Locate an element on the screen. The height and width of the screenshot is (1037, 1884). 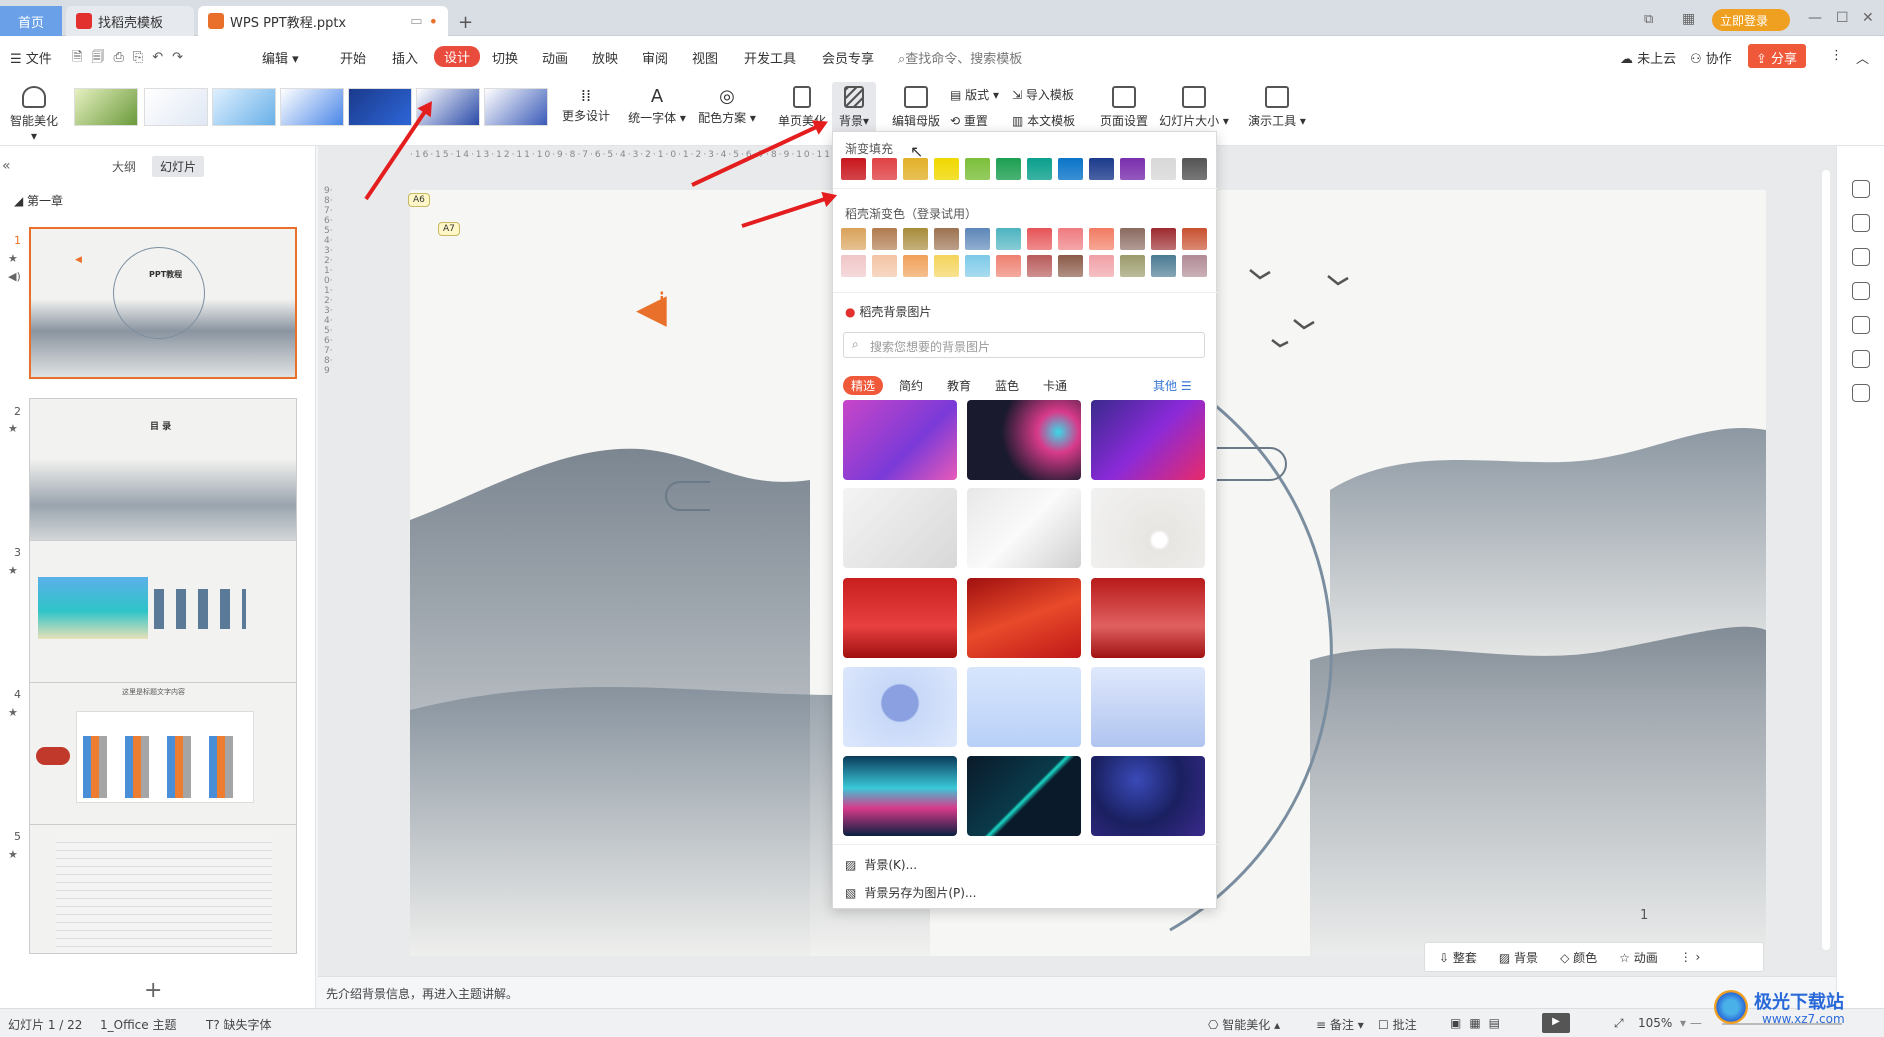
tab-docer-template: 找稻壳模板 is located at coordinates (130, 21).